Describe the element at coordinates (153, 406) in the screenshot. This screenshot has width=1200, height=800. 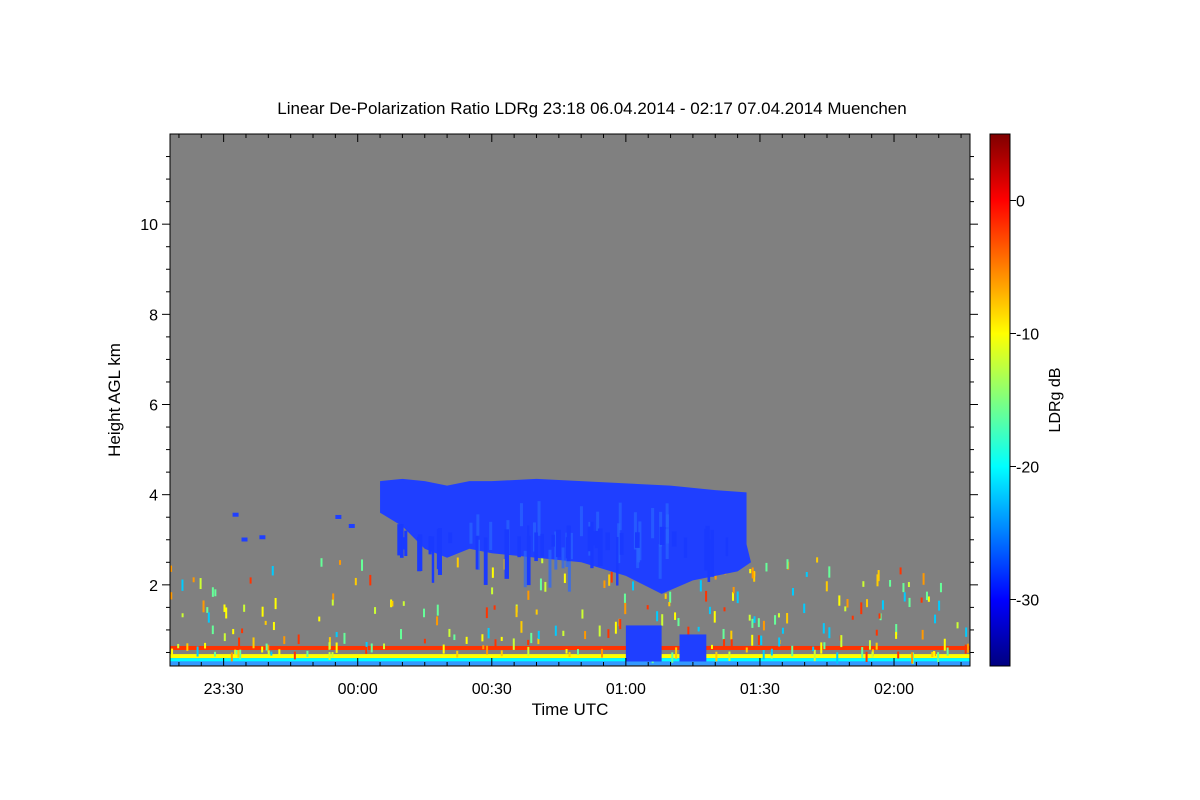
I see `y-tick-label: 6` at that location.